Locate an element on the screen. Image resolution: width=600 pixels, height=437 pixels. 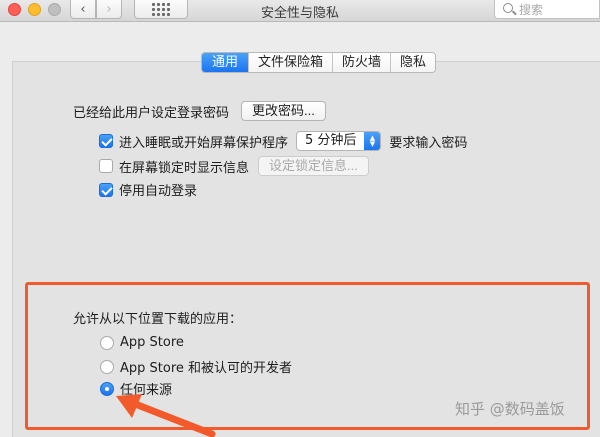
tab-general: 通用 is located at coordinates (225, 62).